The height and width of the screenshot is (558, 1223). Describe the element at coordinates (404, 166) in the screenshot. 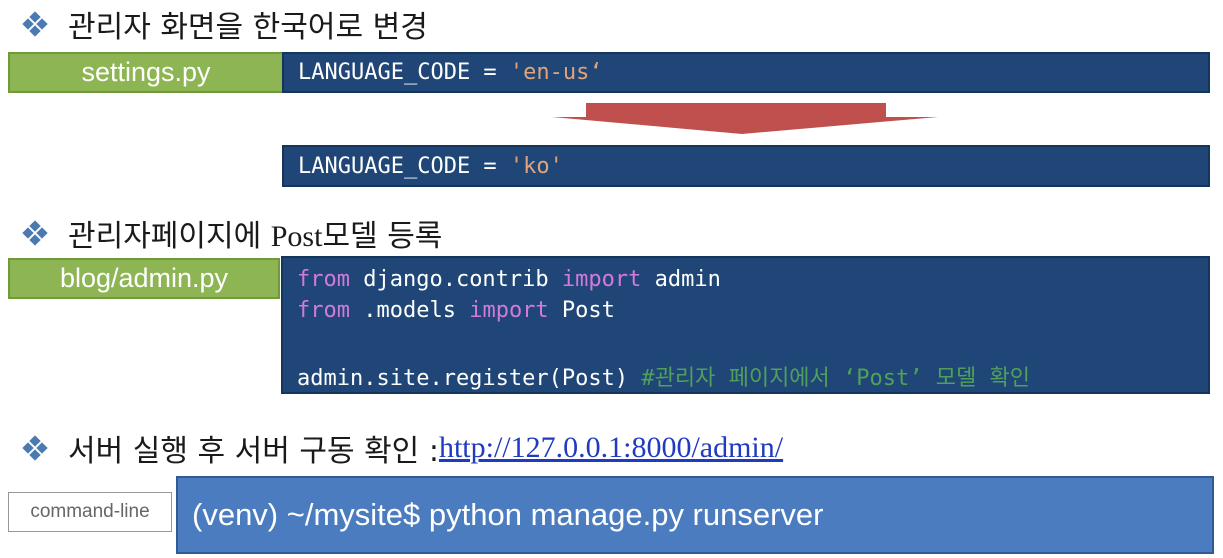

I see `after-code-prefix: LANGUAGE_CODE =` at that location.